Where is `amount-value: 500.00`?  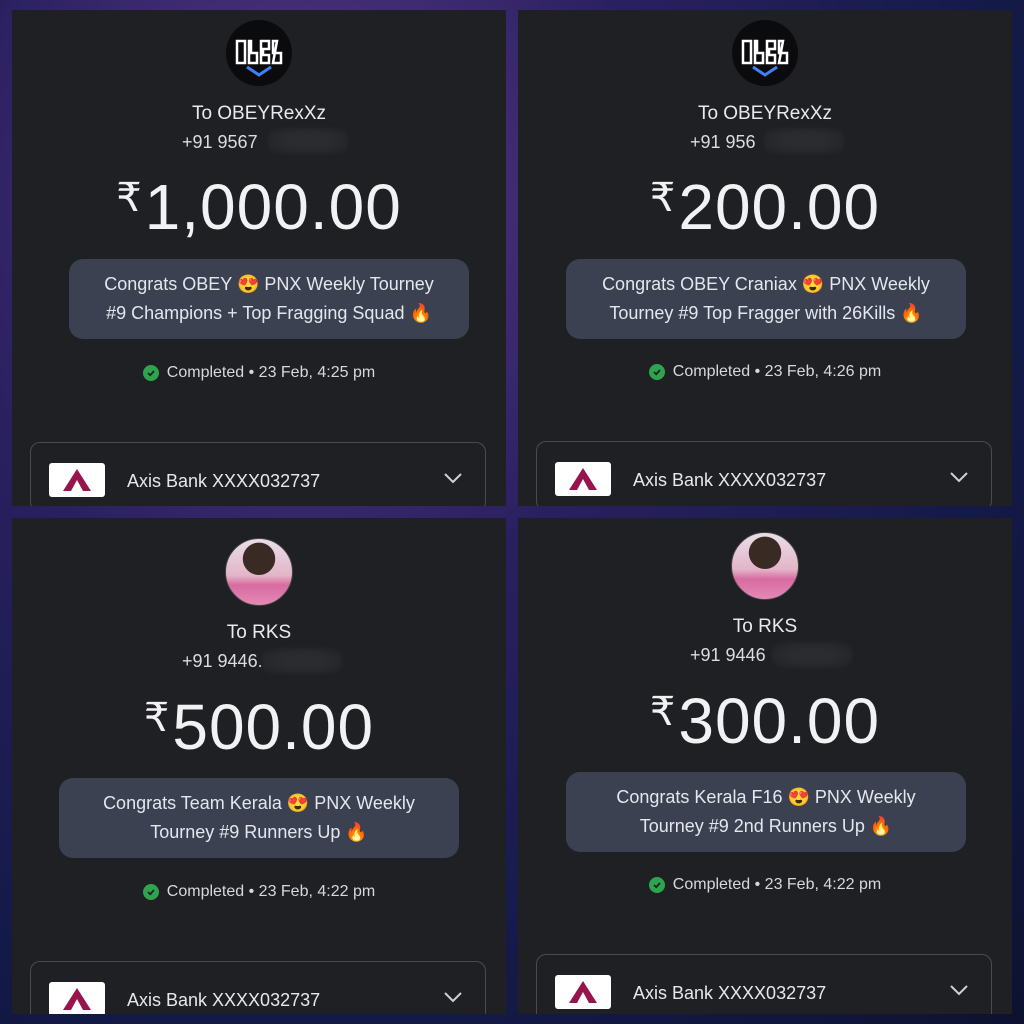 amount-value: 500.00 is located at coordinates (273, 727).